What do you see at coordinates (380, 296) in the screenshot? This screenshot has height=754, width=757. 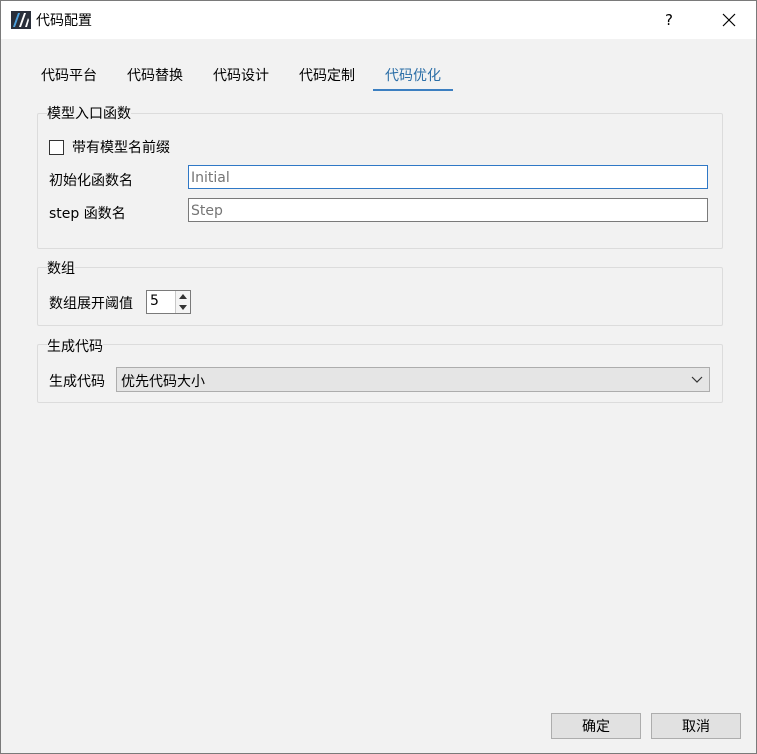 I see `array-group` at bounding box center [380, 296].